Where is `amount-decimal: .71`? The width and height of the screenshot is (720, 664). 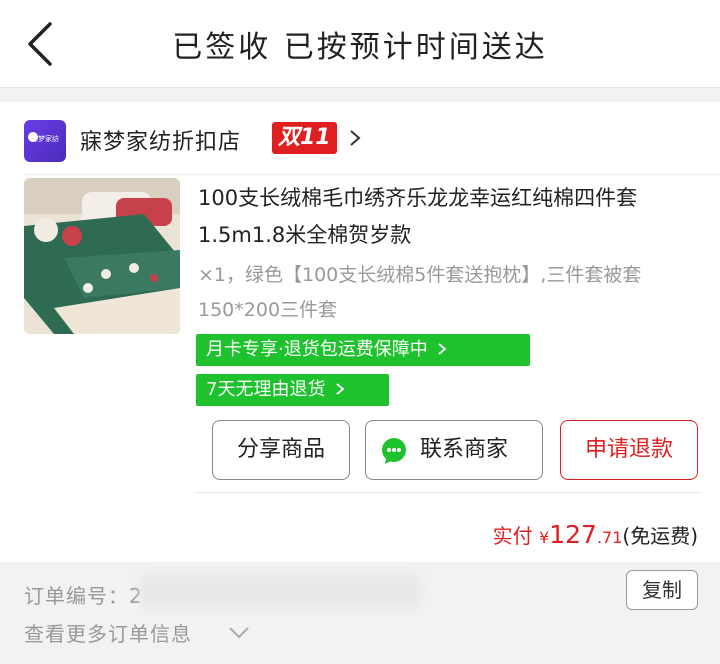
amount-decimal: .71 is located at coordinates (609, 537).